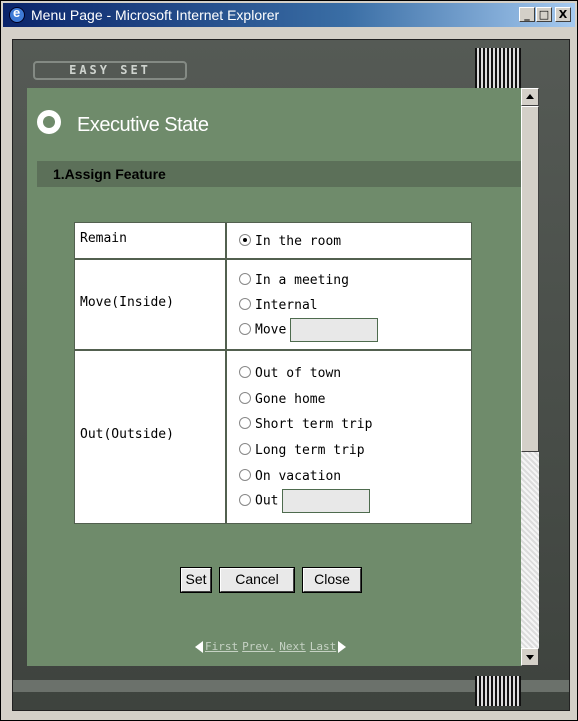 The image size is (578, 721). I want to click on decorative-stripes-bottom, so click(498, 691).